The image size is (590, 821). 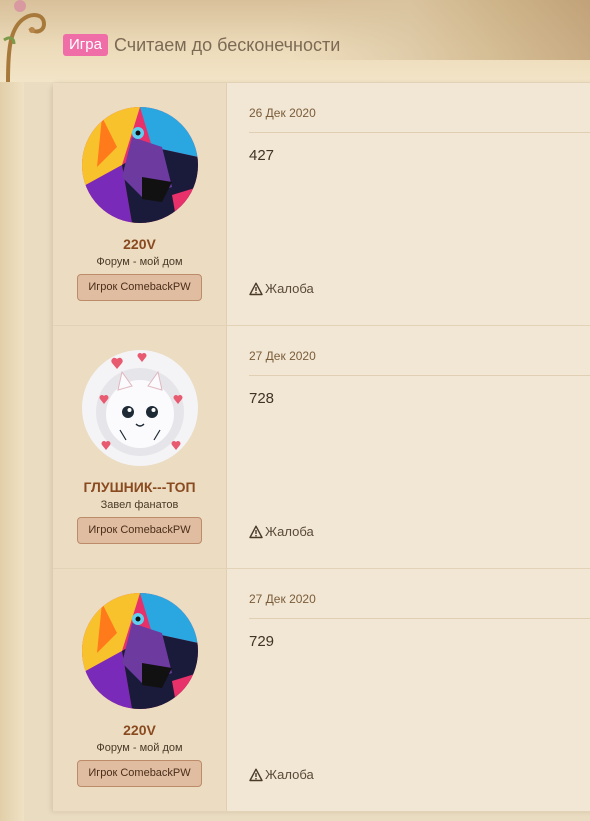 I want to click on white-cat-avatar-icon, so click(x=139, y=408).